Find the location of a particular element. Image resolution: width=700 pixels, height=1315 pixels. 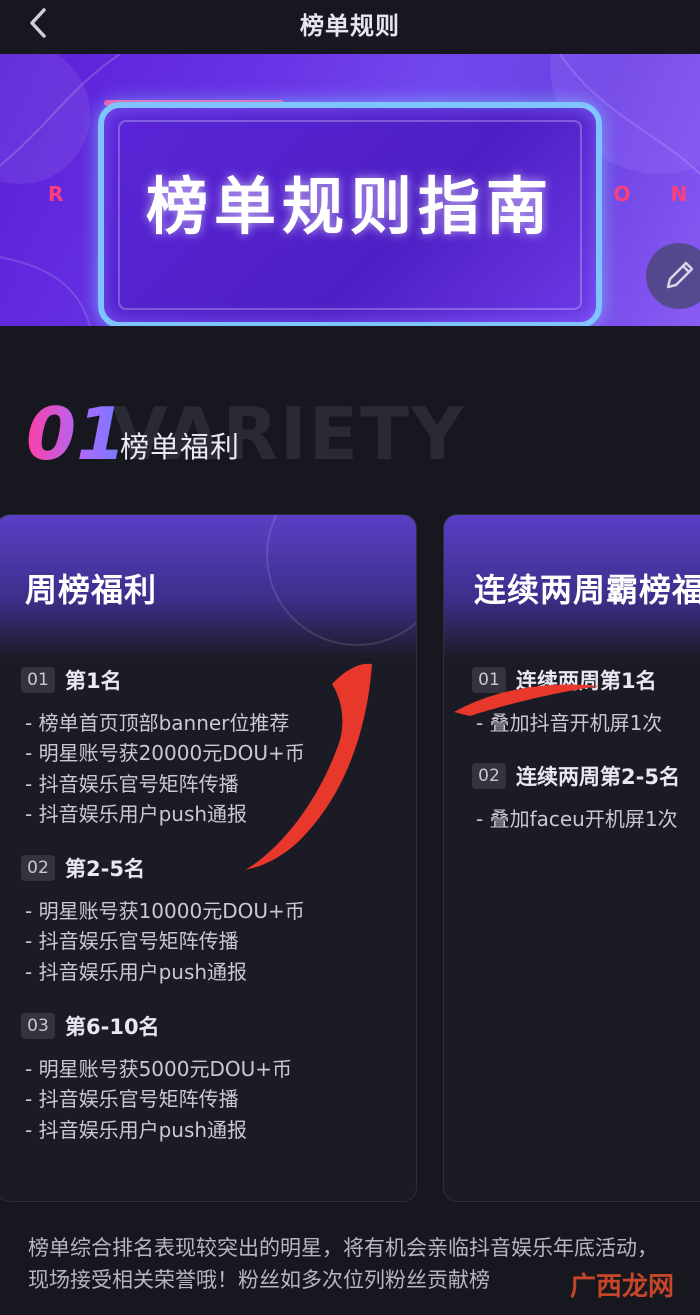

rank-label: 第6-10名 is located at coordinates (112, 1027).